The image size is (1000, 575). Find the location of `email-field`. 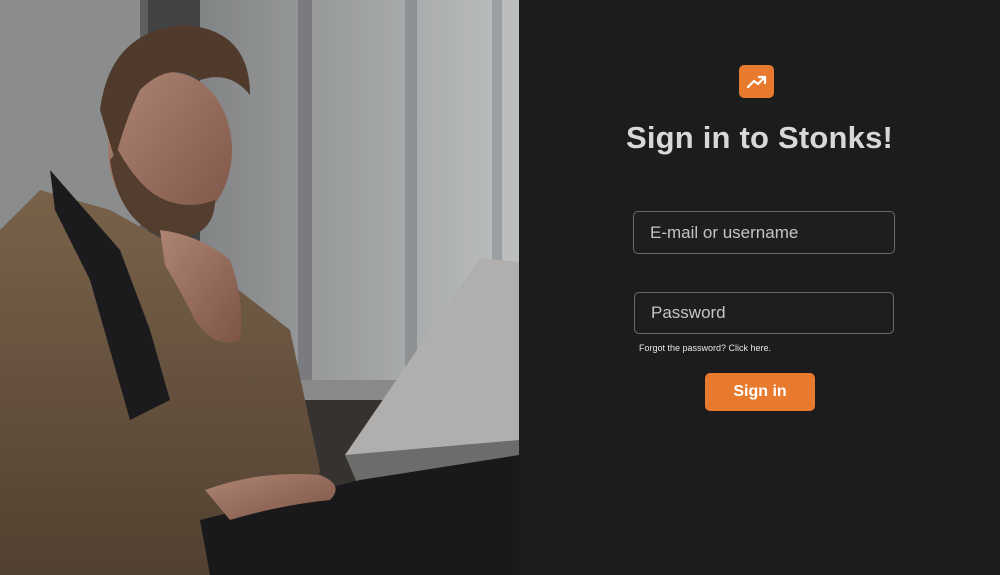

email-field is located at coordinates (764, 232).